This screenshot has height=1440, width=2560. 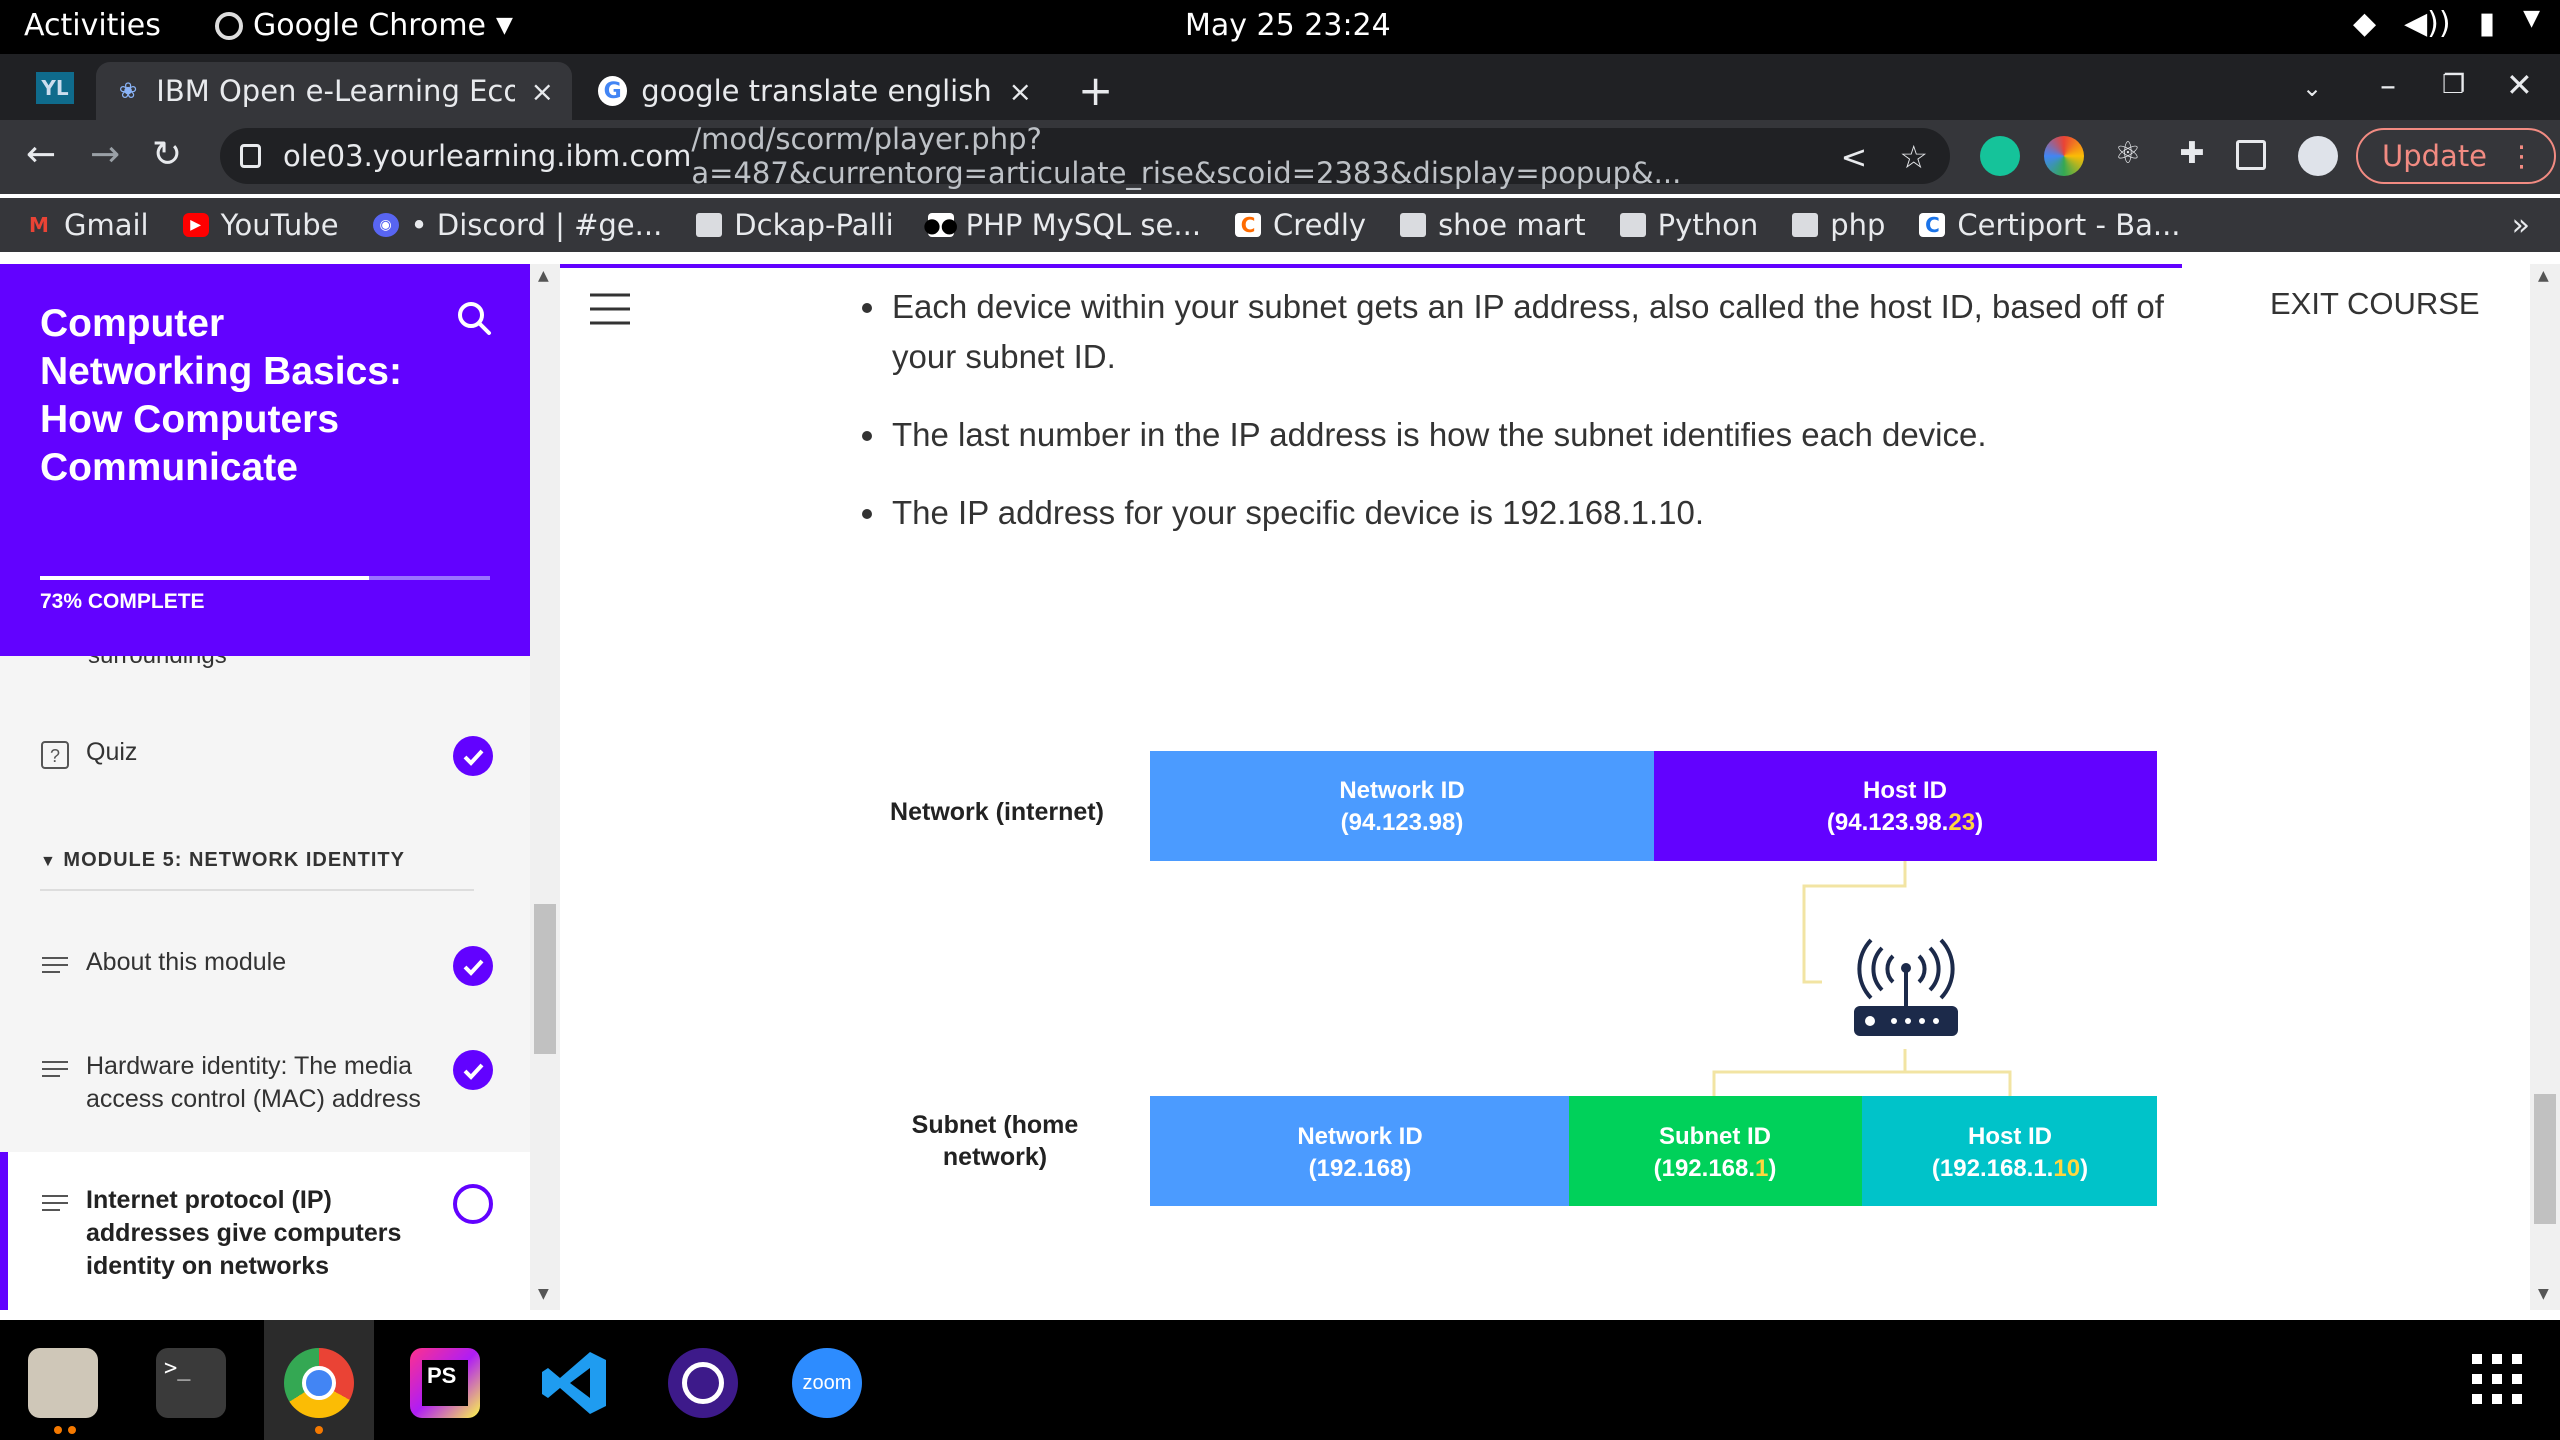 What do you see at coordinates (2456, 156) in the screenshot?
I see `update-button: Update ⋮` at bounding box center [2456, 156].